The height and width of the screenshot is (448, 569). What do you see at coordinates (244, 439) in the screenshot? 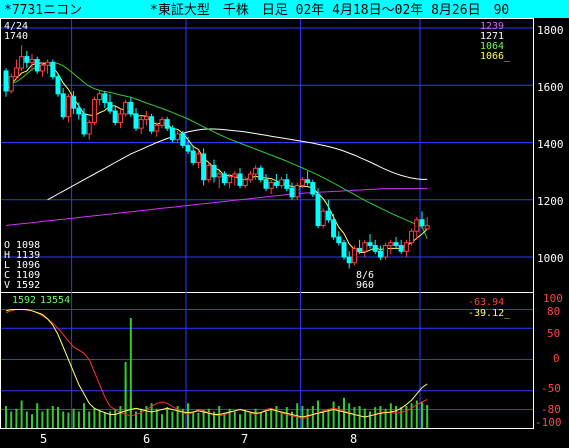
I see `month-label-jul: 7` at bounding box center [244, 439].